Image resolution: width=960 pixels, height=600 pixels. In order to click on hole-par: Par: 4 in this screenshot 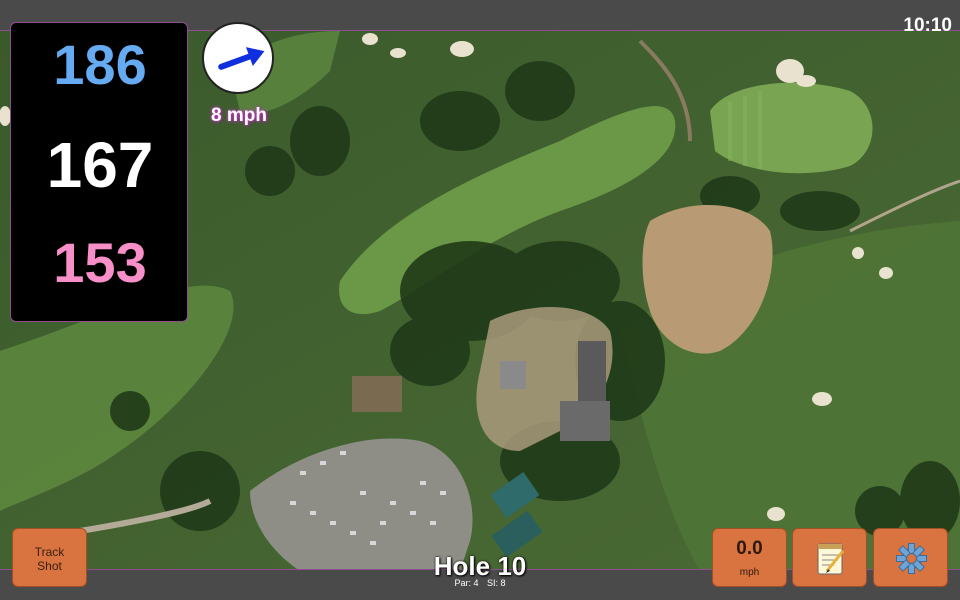, I will do `click(466, 583)`.